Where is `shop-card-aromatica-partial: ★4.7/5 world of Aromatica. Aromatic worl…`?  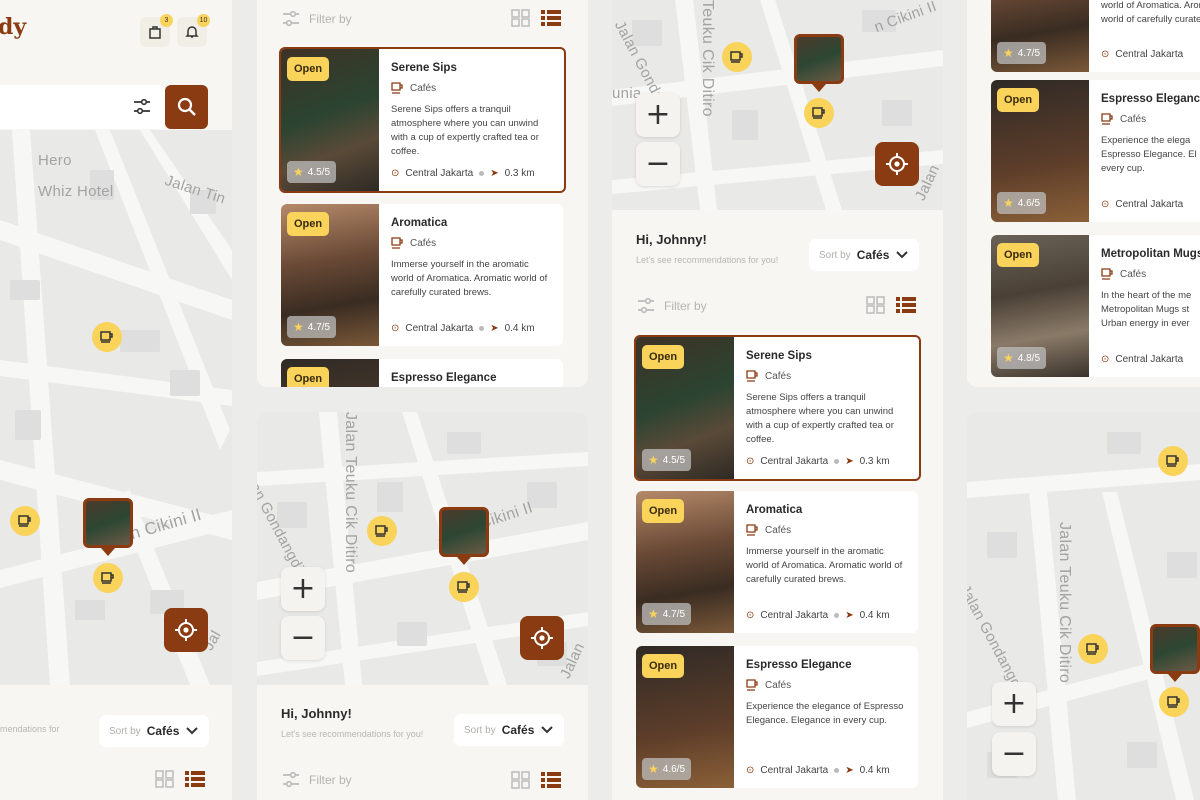 shop-card-aromatica-partial: ★4.7/5 world of Aromatica. Aromatic worl… is located at coordinates (1095, 36).